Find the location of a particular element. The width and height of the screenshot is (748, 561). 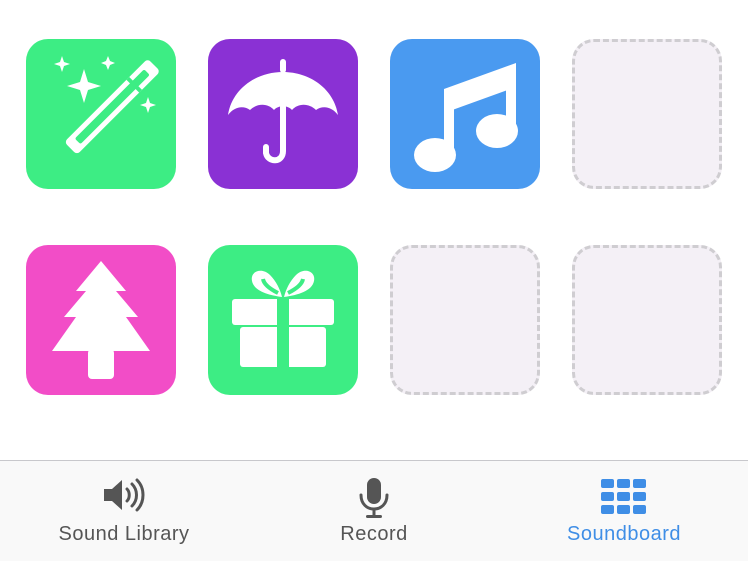

gift-icon is located at coordinates (283, 318).